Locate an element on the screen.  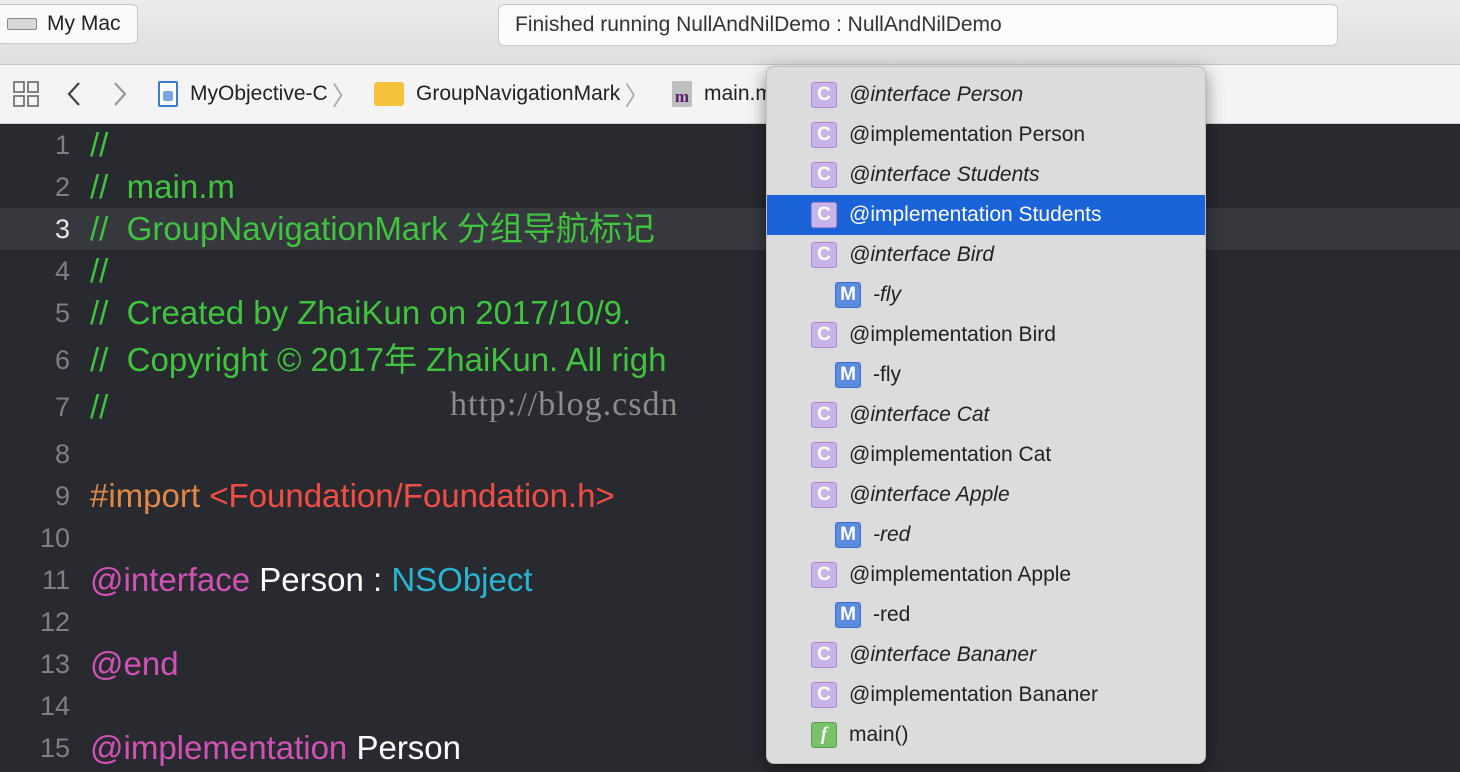
breadcrumb-group: GroupNavigationMark 〉 is located at coordinates (512, 94).